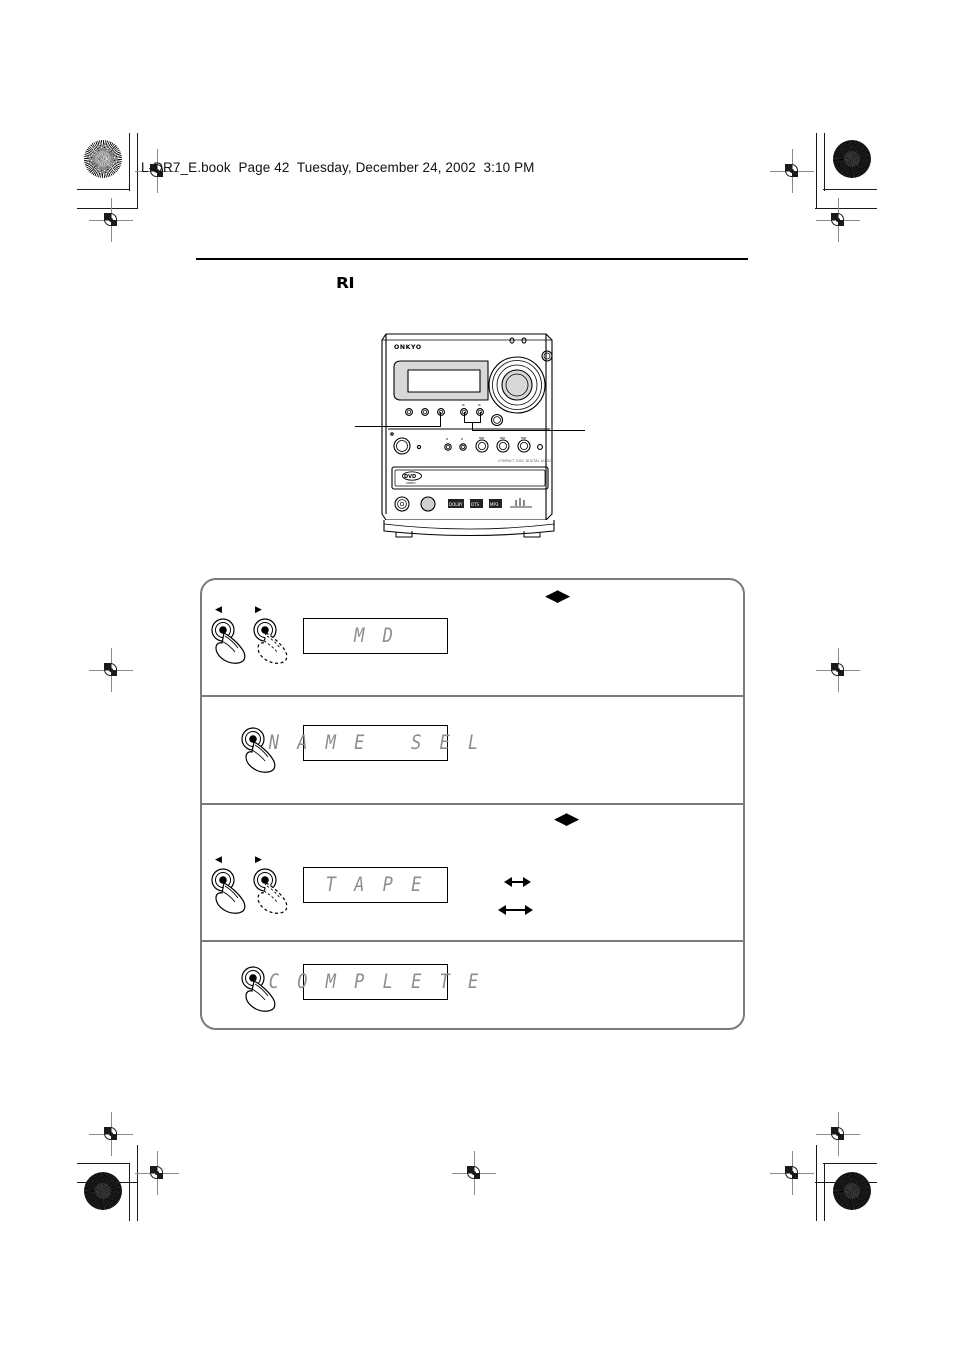 This screenshot has width=954, height=1351. Describe the element at coordinates (410, 477) in the screenshot. I see `svg-text: DVD` at that location.